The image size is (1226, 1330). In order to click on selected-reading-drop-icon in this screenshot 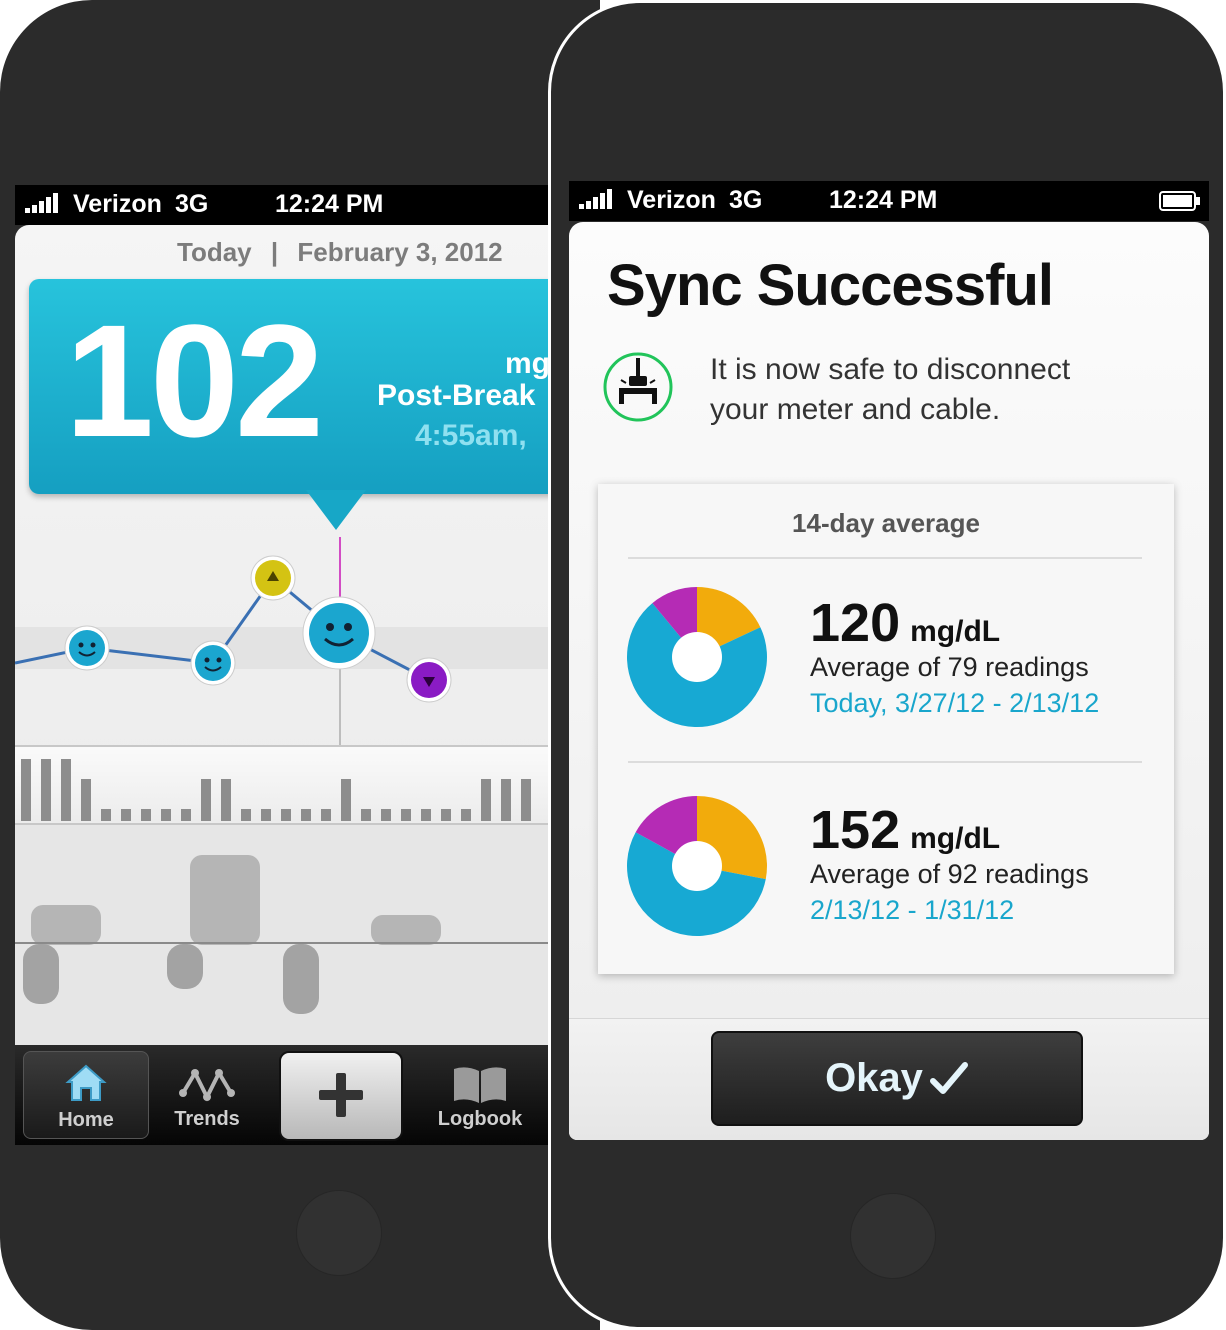, I will do `click(339, 633)`.